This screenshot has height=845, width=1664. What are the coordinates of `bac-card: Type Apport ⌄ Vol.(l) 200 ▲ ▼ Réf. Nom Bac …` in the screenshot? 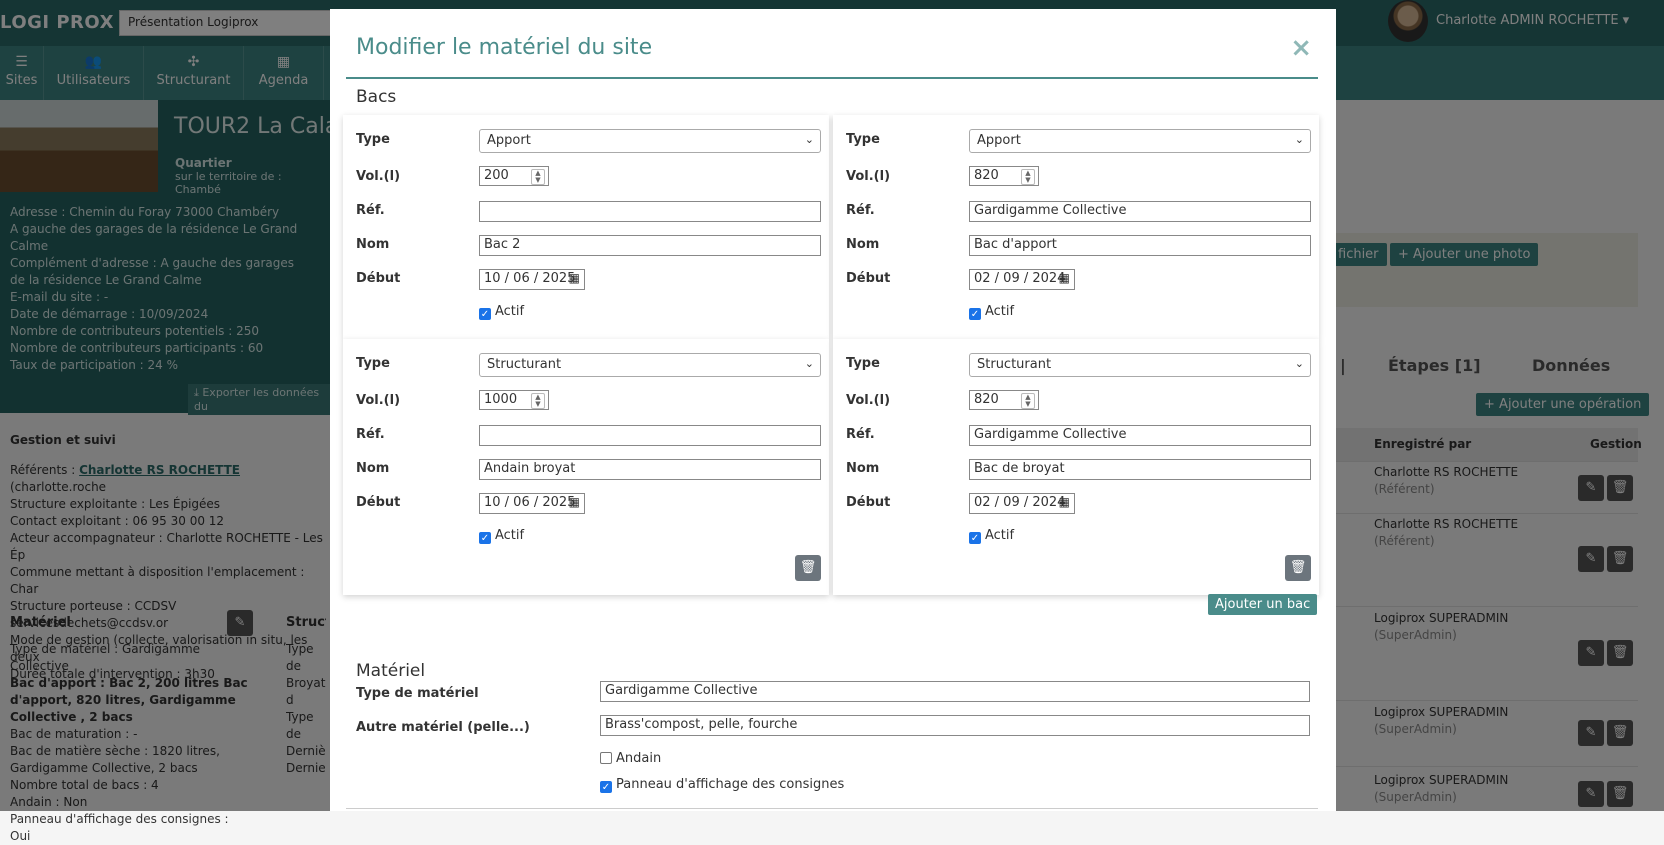 It's located at (586, 227).